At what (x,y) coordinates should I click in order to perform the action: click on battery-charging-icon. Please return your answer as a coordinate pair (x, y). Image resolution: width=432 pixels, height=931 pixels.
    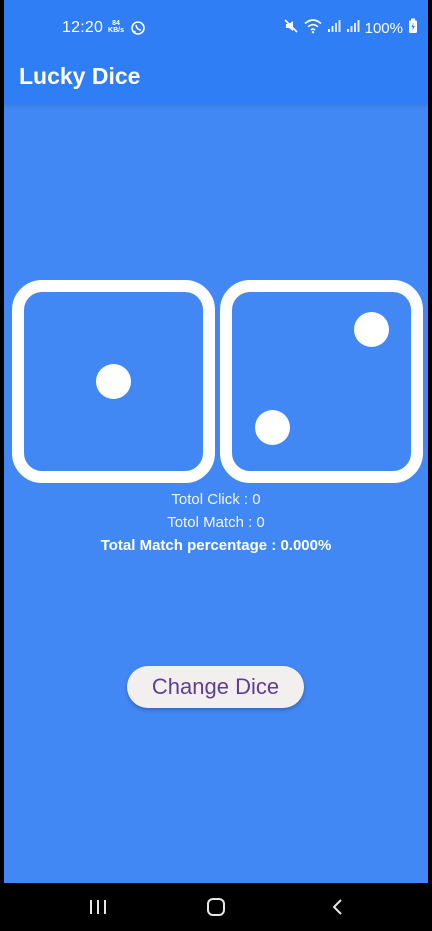
    Looking at the image, I should click on (413, 28).